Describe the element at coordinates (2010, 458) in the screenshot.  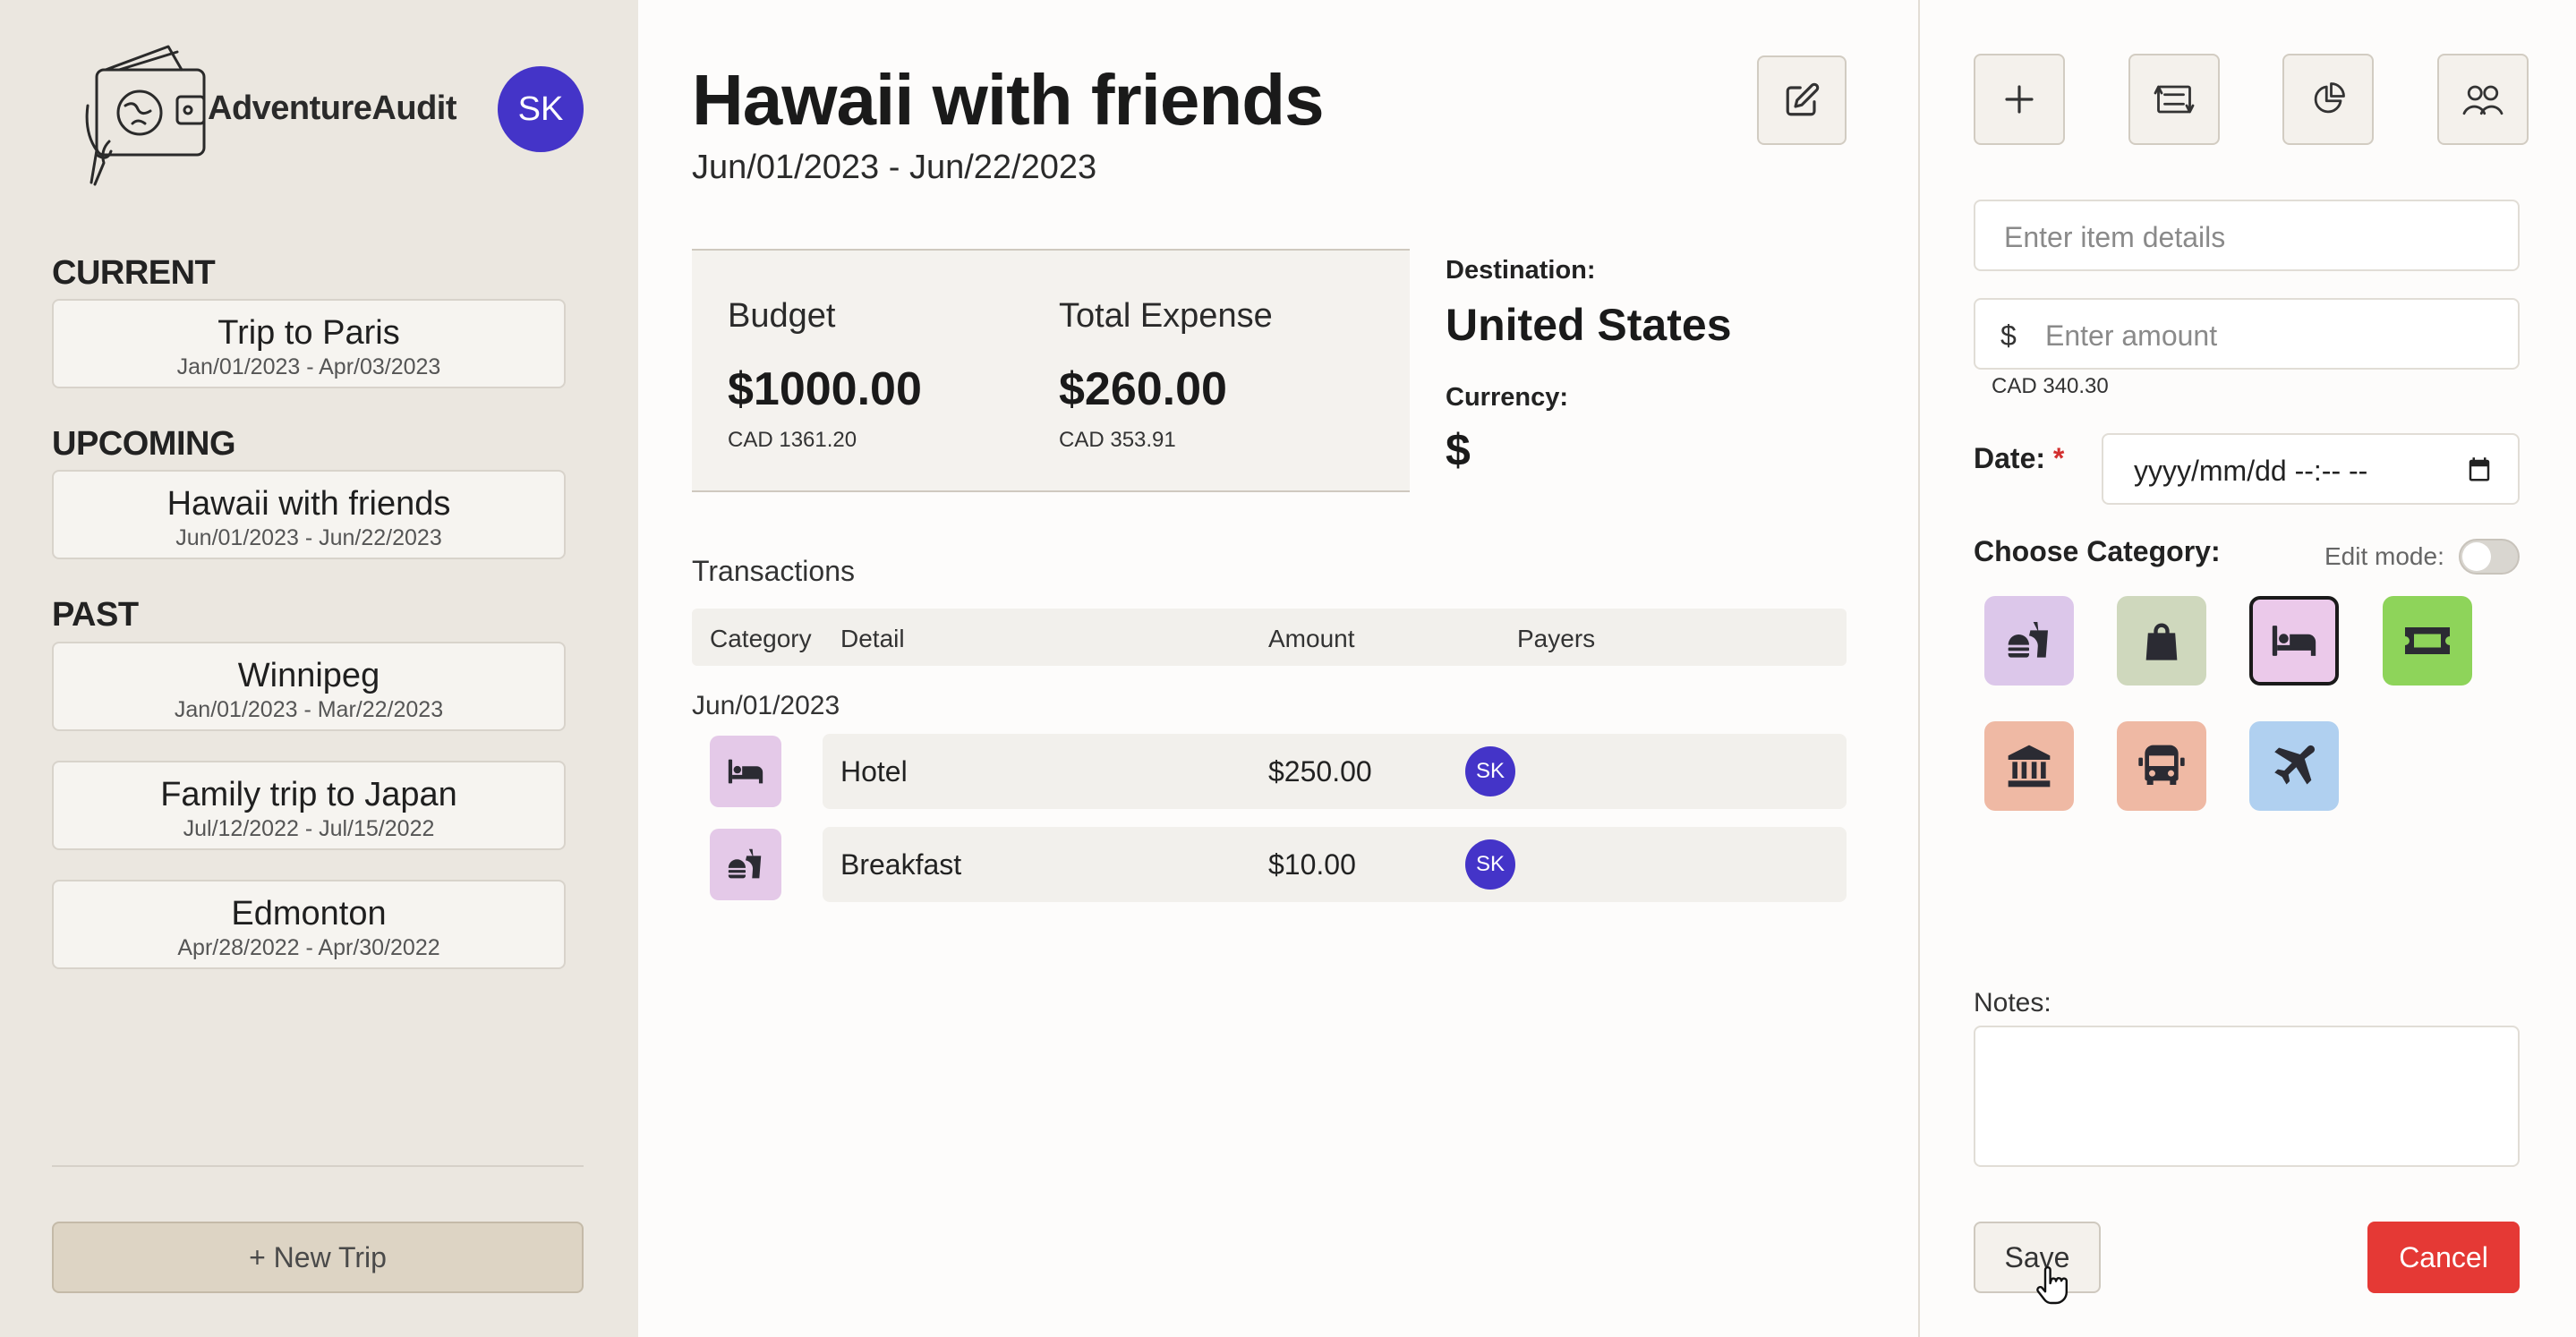
I see `date-label-text: Date:` at that location.